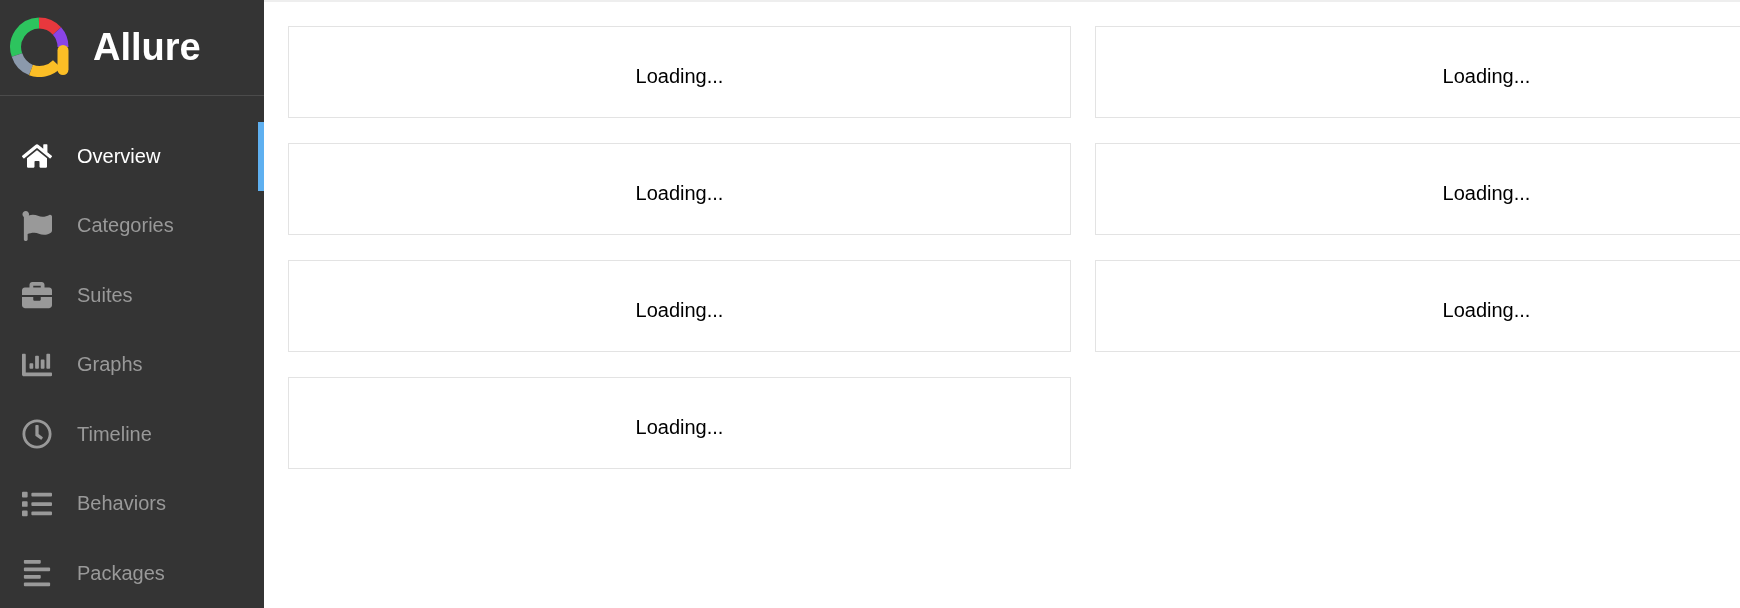 The image size is (1740, 608). Describe the element at coordinates (37, 573) in the screenshot. I see `align-left-icon` at that location.